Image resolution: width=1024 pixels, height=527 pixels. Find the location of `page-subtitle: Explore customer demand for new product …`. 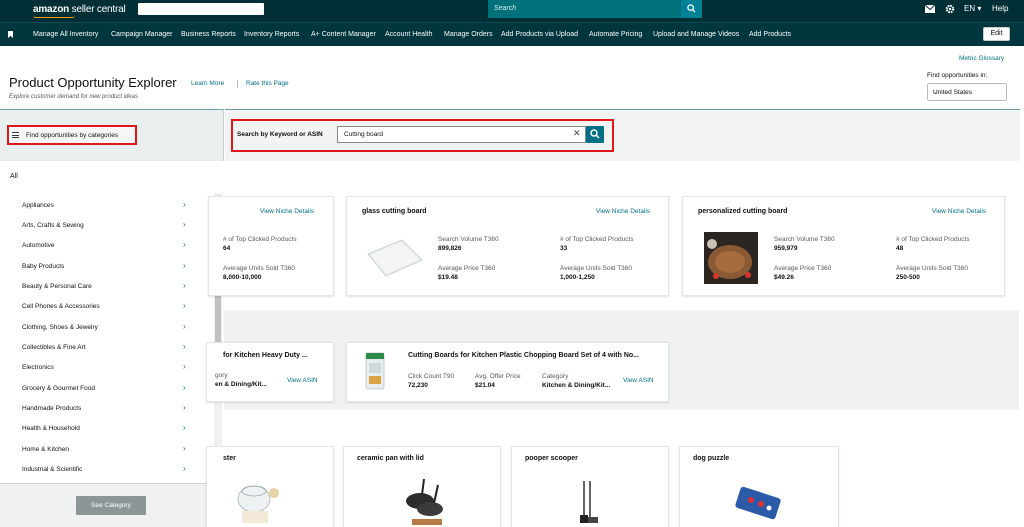

page-subtitle: Explore customer demand for new product … is located at coordinates (74, 97).